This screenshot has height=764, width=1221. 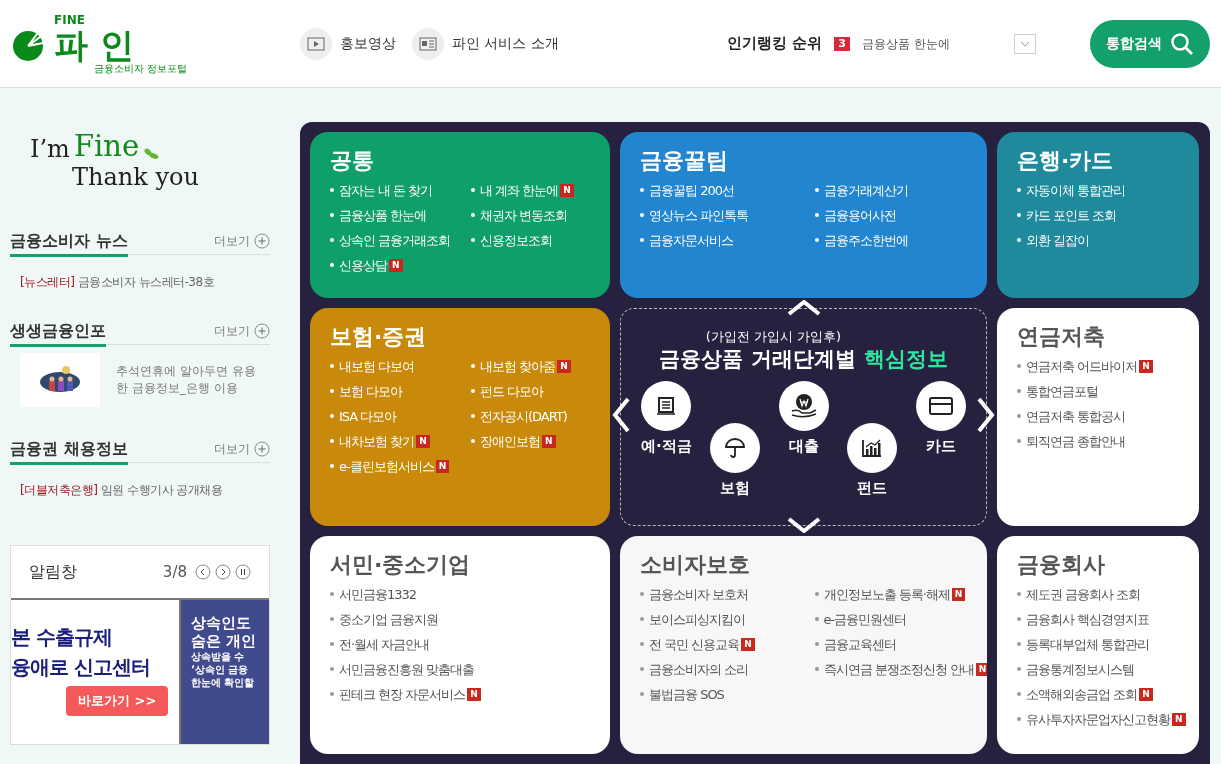 What do you see at coordinates (243, 572) in the screenshot?
I see `pause-icon` at bounding box center [243, 572].